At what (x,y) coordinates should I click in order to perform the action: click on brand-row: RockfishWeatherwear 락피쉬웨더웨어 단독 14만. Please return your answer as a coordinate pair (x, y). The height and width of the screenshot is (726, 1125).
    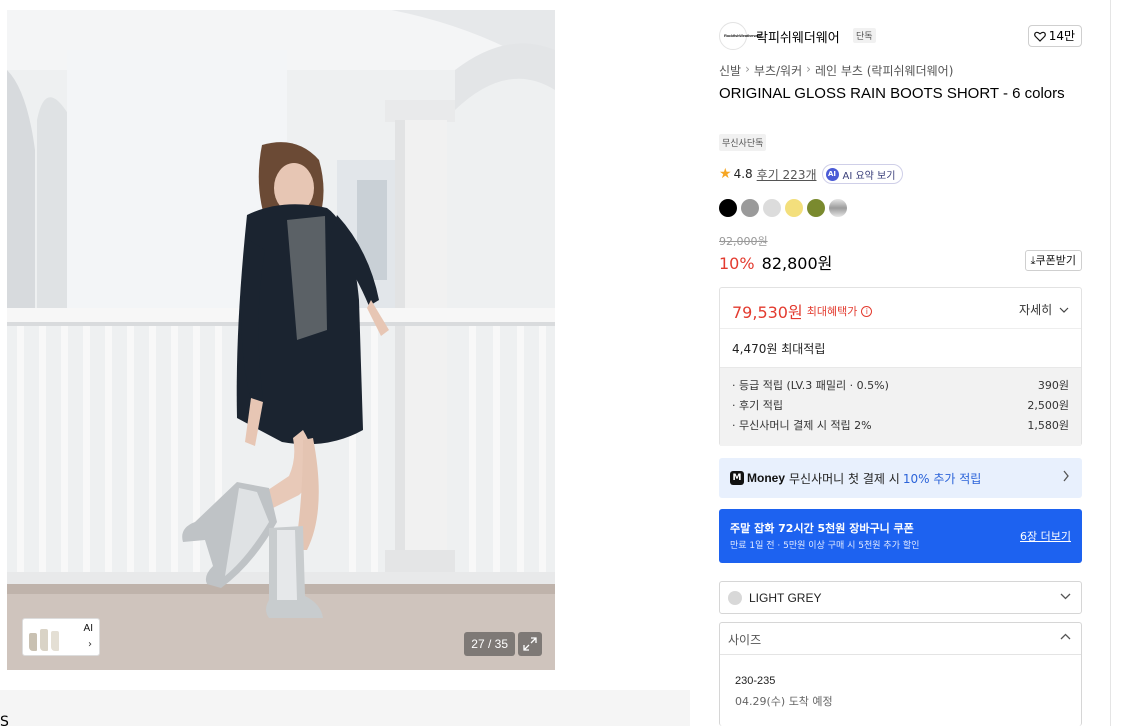
    Looking at the image, I should click on (900, 36).